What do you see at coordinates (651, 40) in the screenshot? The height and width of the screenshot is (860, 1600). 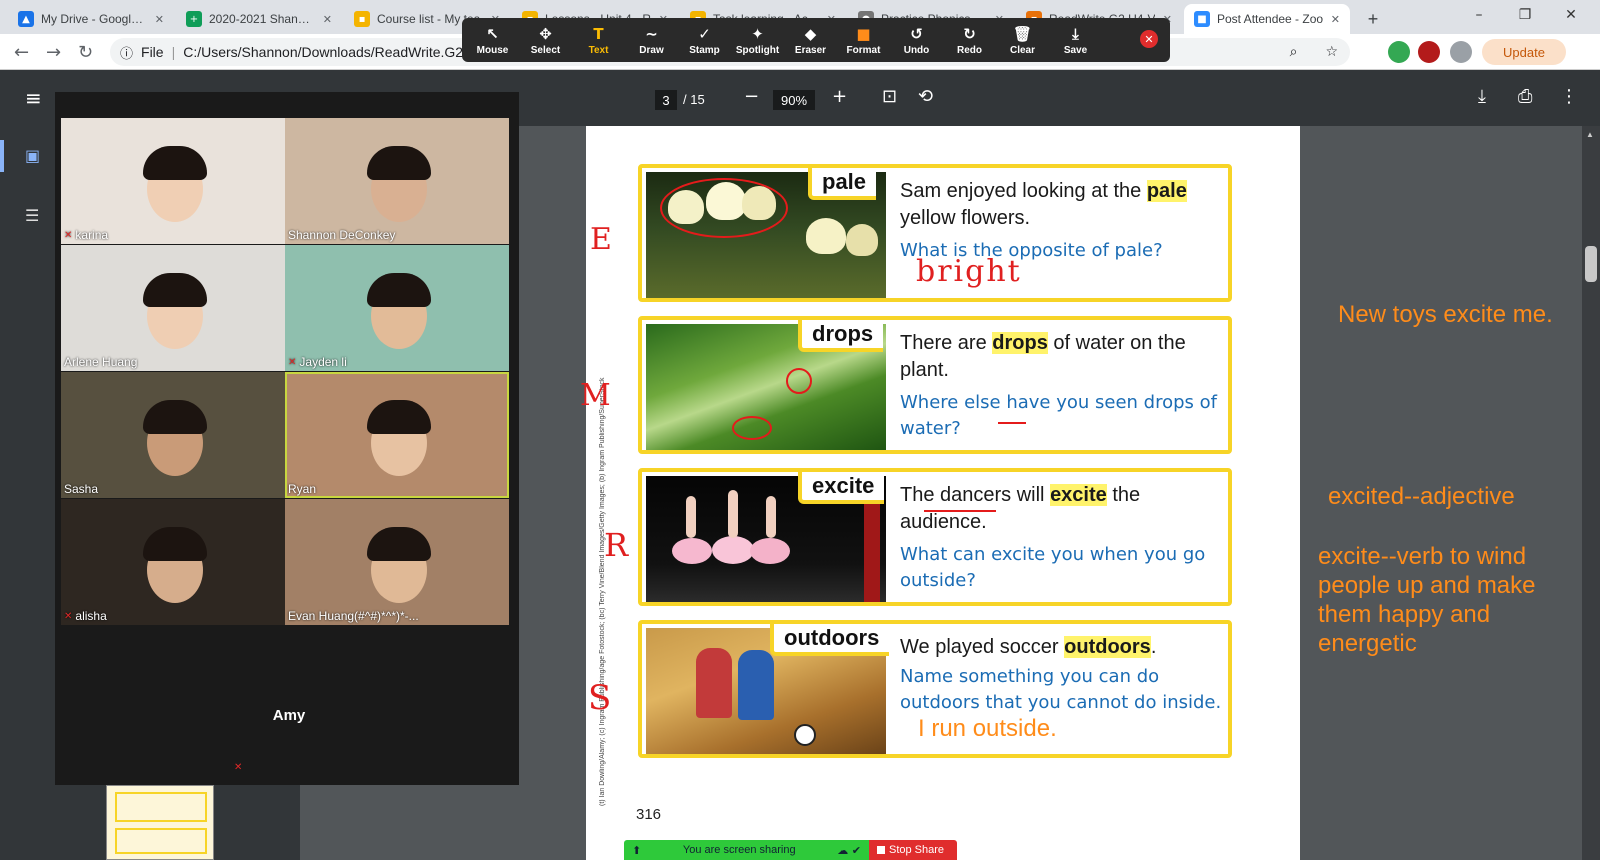 I see `tool-draw: ∼ Draw` at bounding box center [651, 40].